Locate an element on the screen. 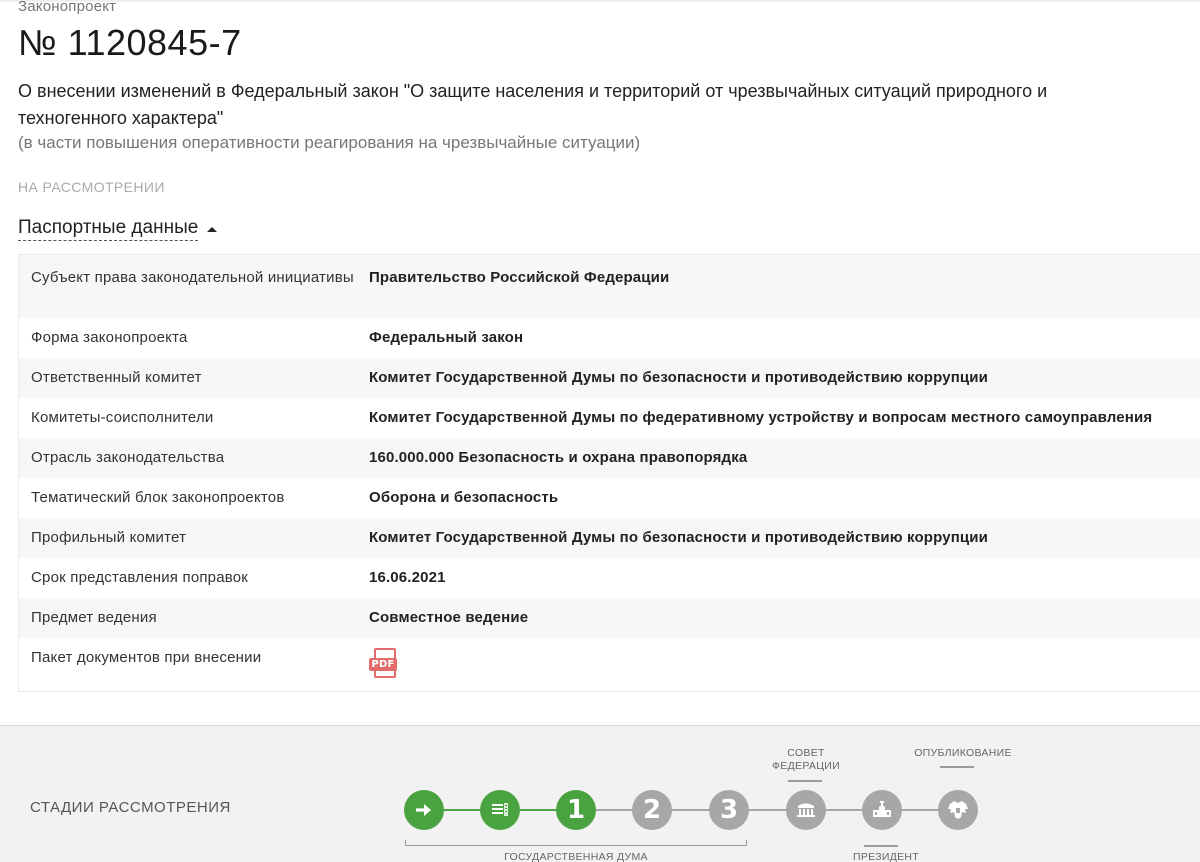 Image resolution: width=1200 pixels, height=862 pixels. president-label: ПРЕЗИДЕНТ is located at coordinates (886, 856).